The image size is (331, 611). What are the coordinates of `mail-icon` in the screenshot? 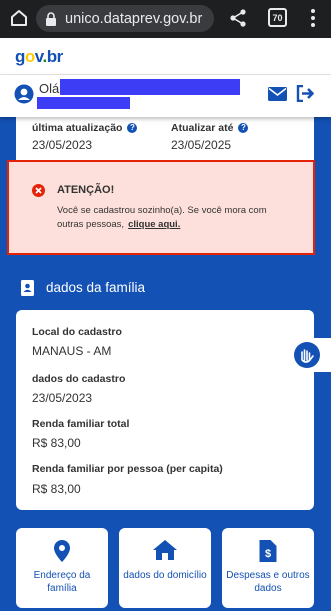 It's located at (277, 94).